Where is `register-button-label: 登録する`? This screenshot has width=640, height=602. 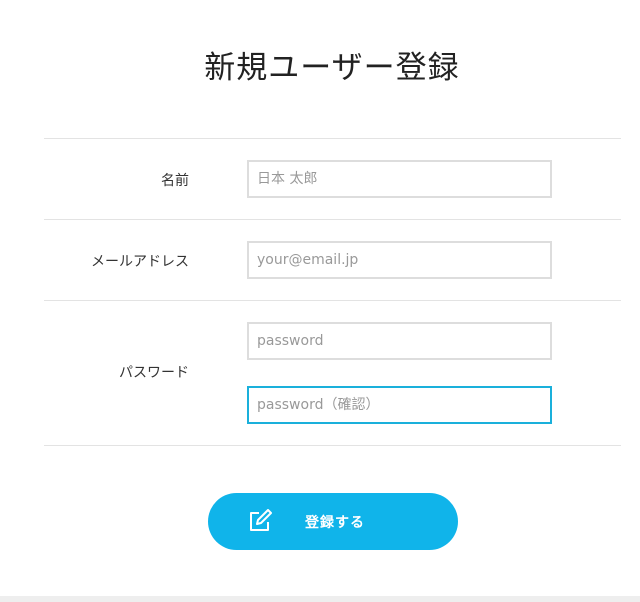 register-button-label: 登録する is located at coordinates (335, 523).